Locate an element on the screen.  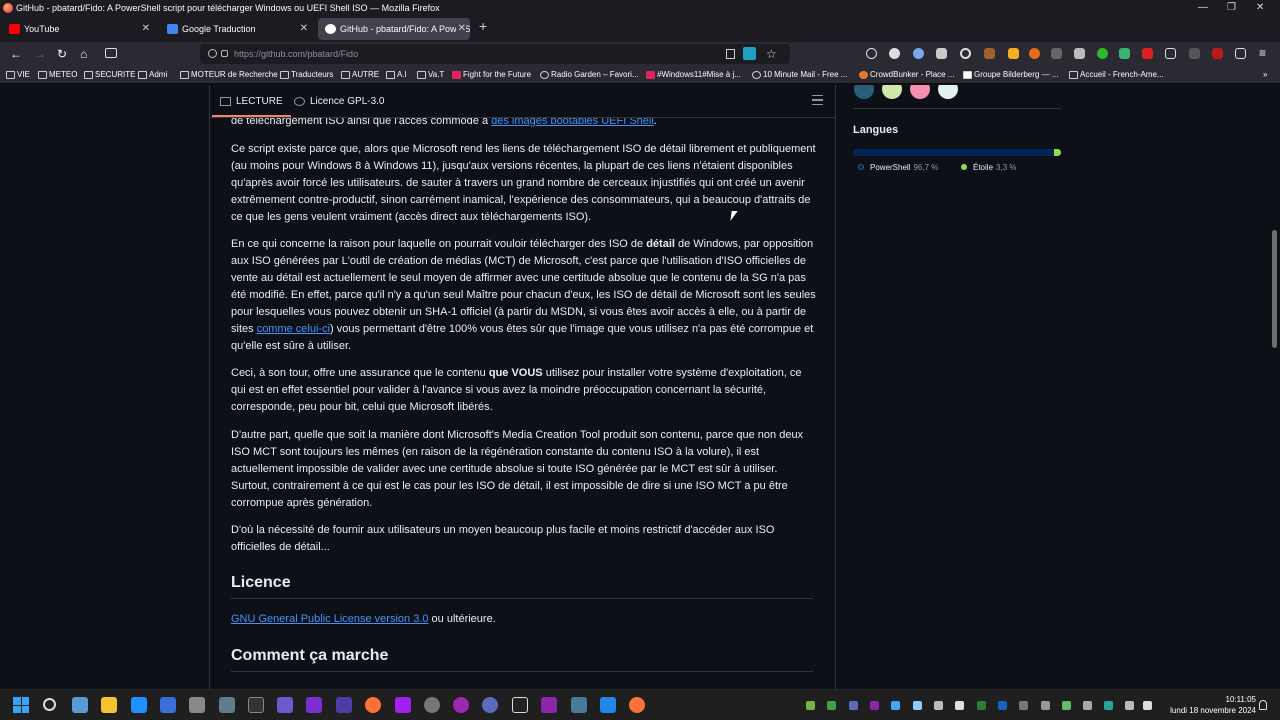
reader-view-icon is located at coordinates (730, 54).